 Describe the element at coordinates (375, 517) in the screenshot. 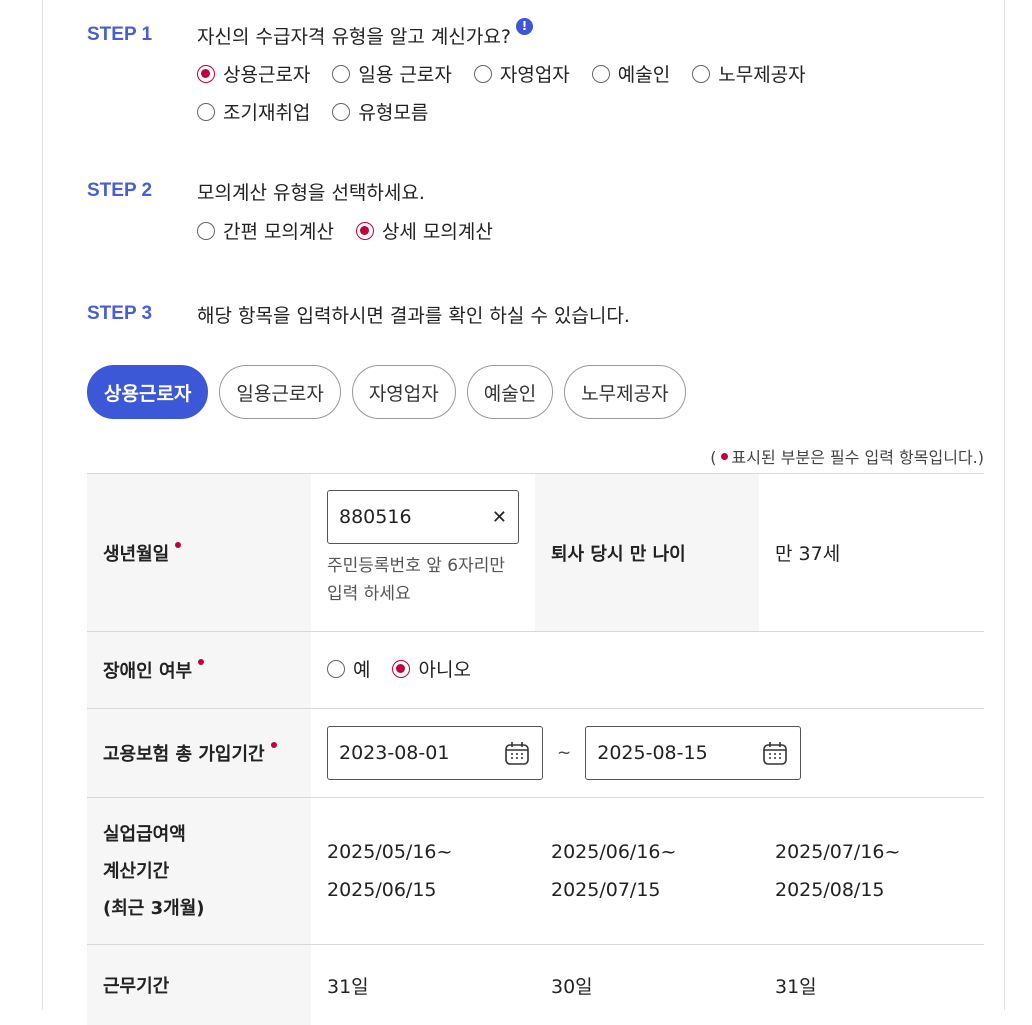

I see `birth-input-value: 880516` at that location.